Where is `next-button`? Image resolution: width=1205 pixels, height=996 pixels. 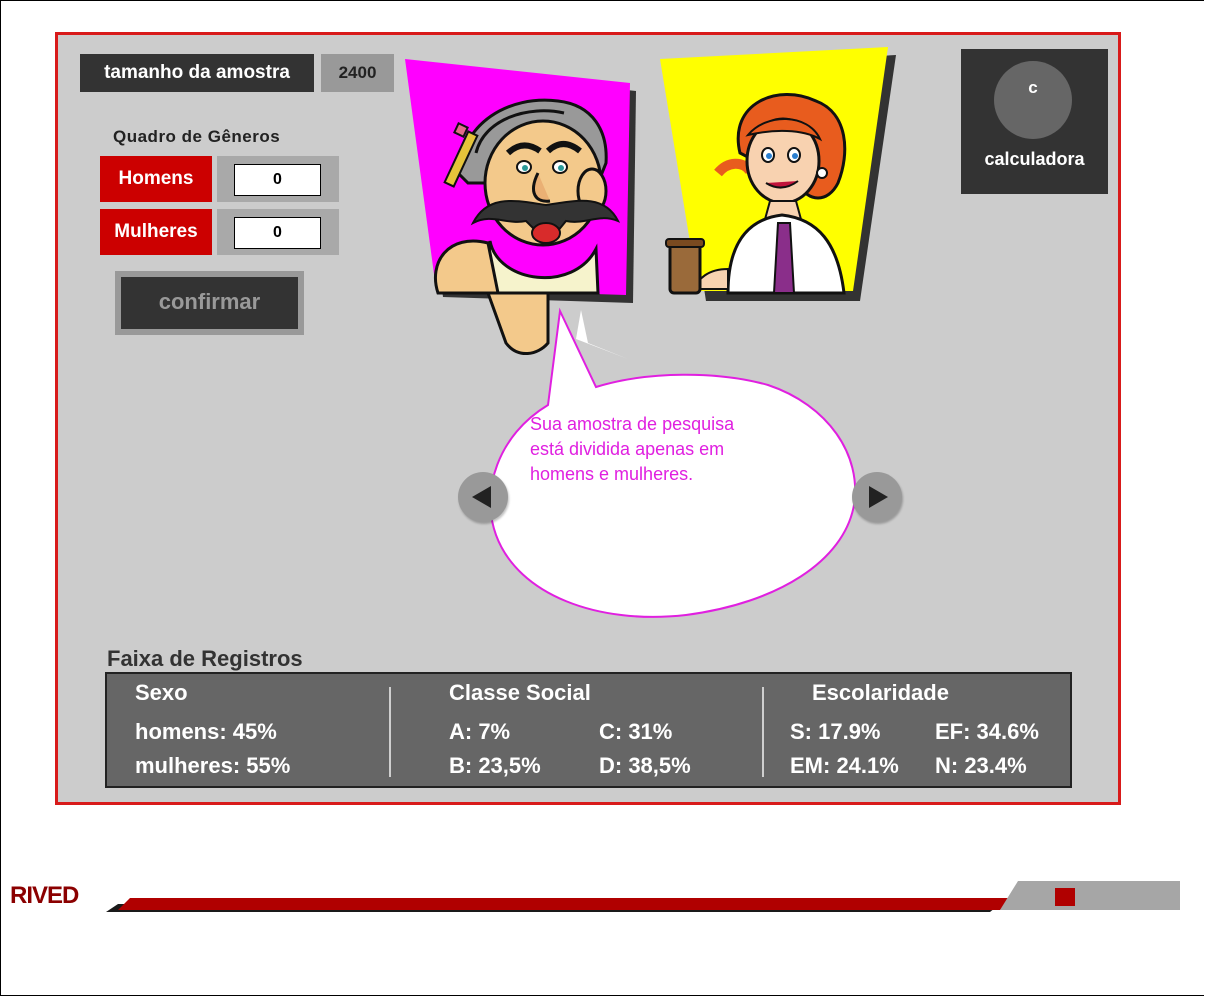
next-button is located at coordinates (877, 497).